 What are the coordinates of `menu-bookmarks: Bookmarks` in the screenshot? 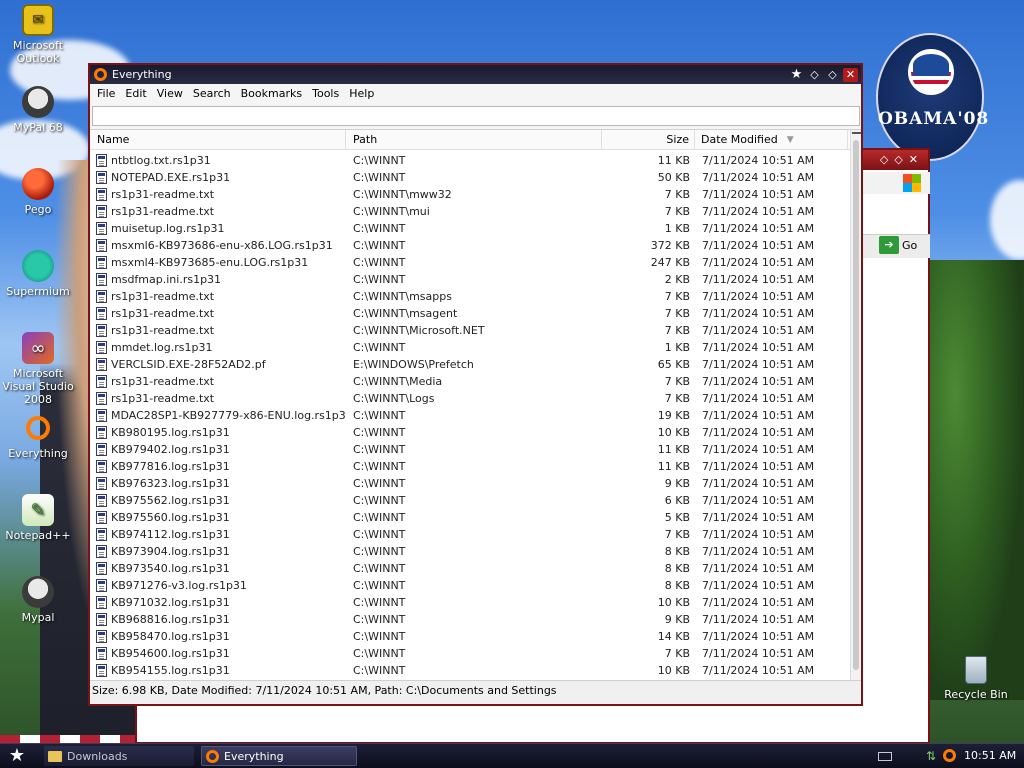 It's located at (271, 93).